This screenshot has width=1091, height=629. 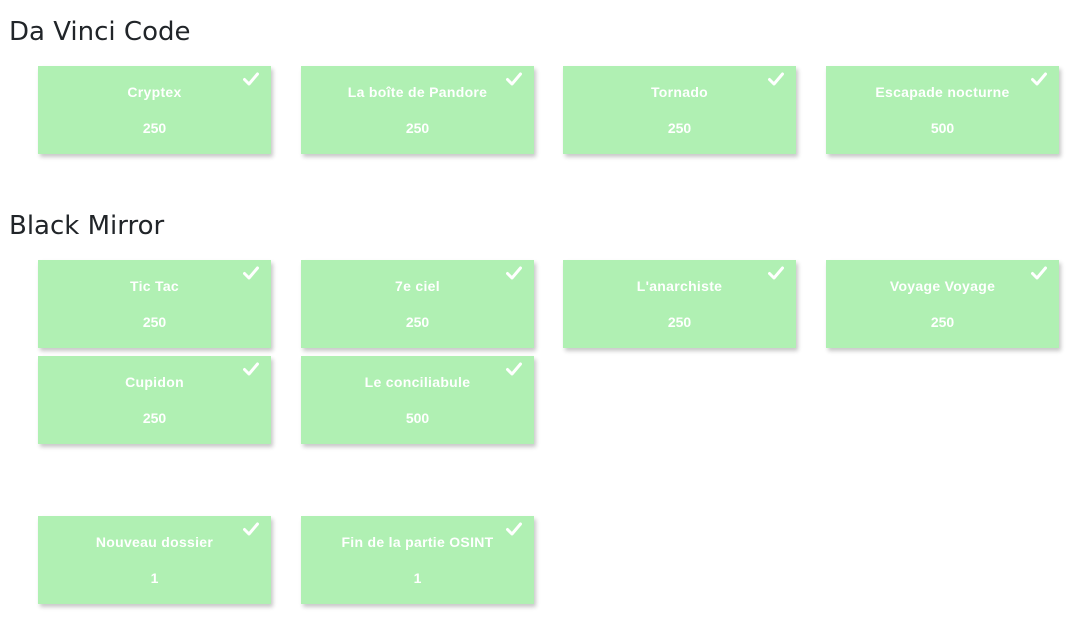 What do you see at coordinates (942, 286) in the screenshot?
I see `challenge-name: Voyage Voyage` at bounding box center [942, 286].